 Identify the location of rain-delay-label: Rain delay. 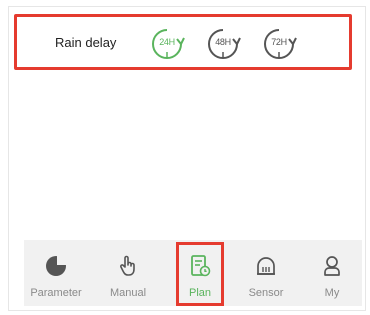
(86, 42).